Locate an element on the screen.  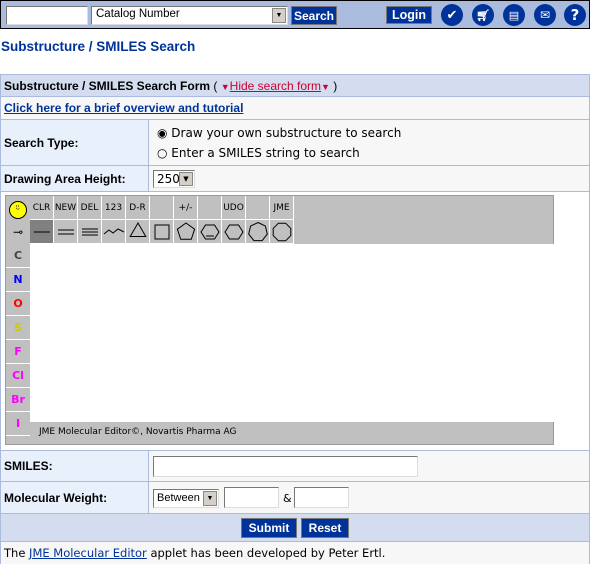
jme-button-udo: UDO is located at coordinates (234, 208).